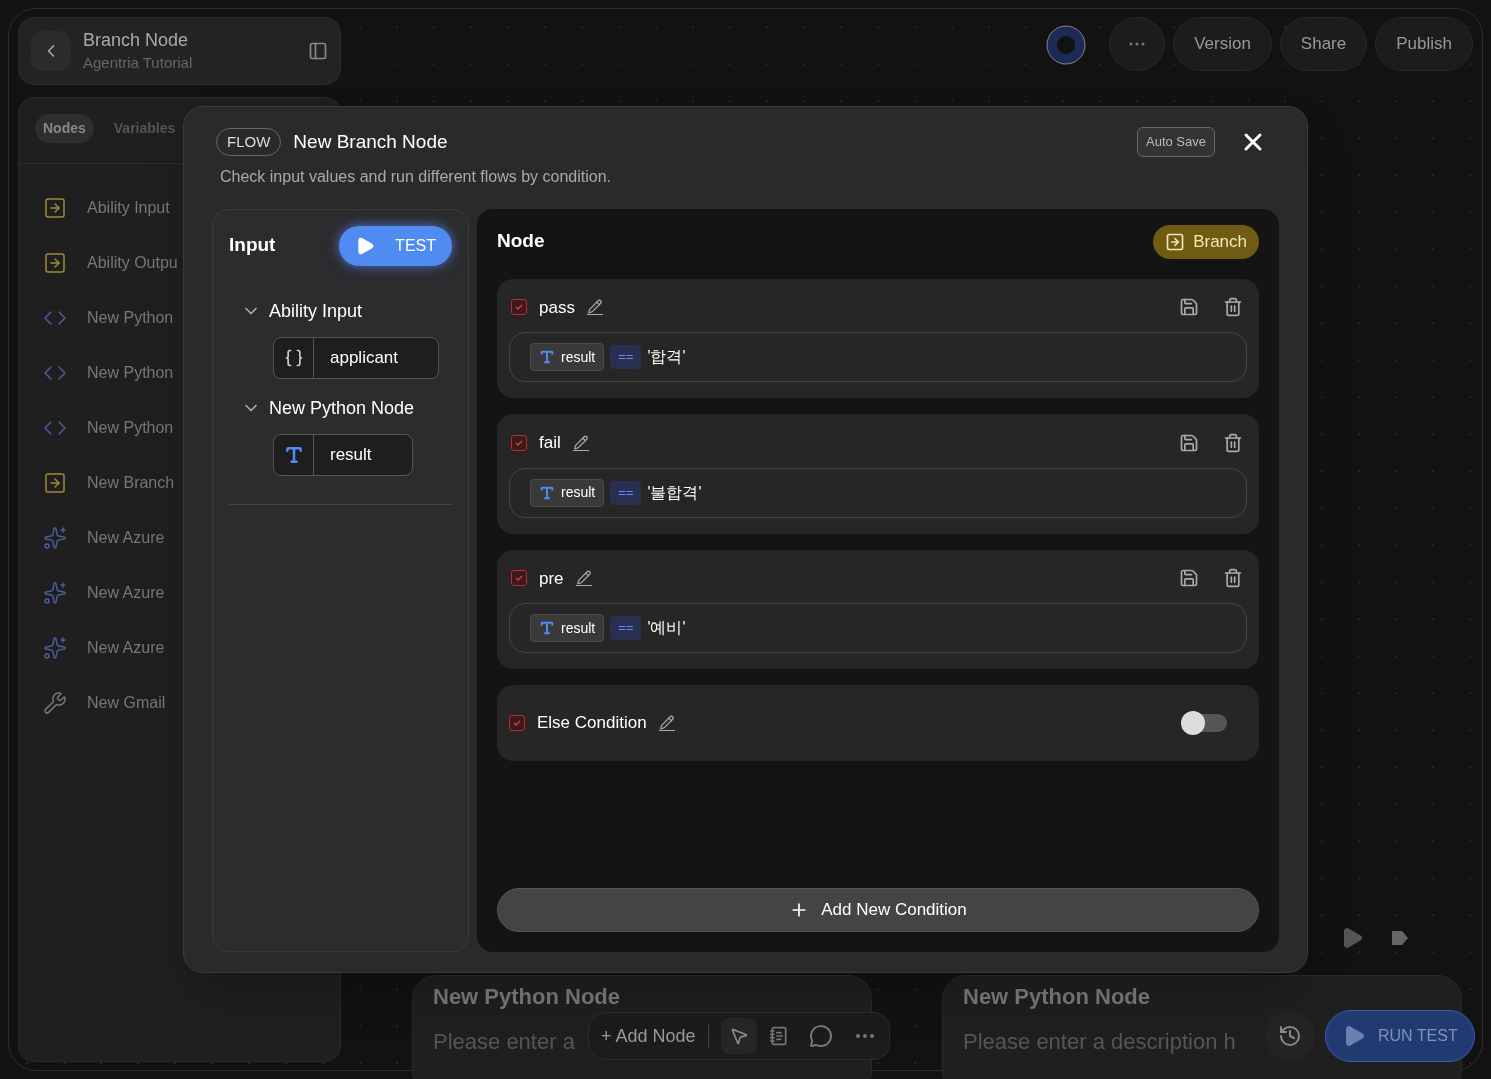 The image size is (1491, 1079). I want to click on ellipsis-icon, so click(1137, 44).